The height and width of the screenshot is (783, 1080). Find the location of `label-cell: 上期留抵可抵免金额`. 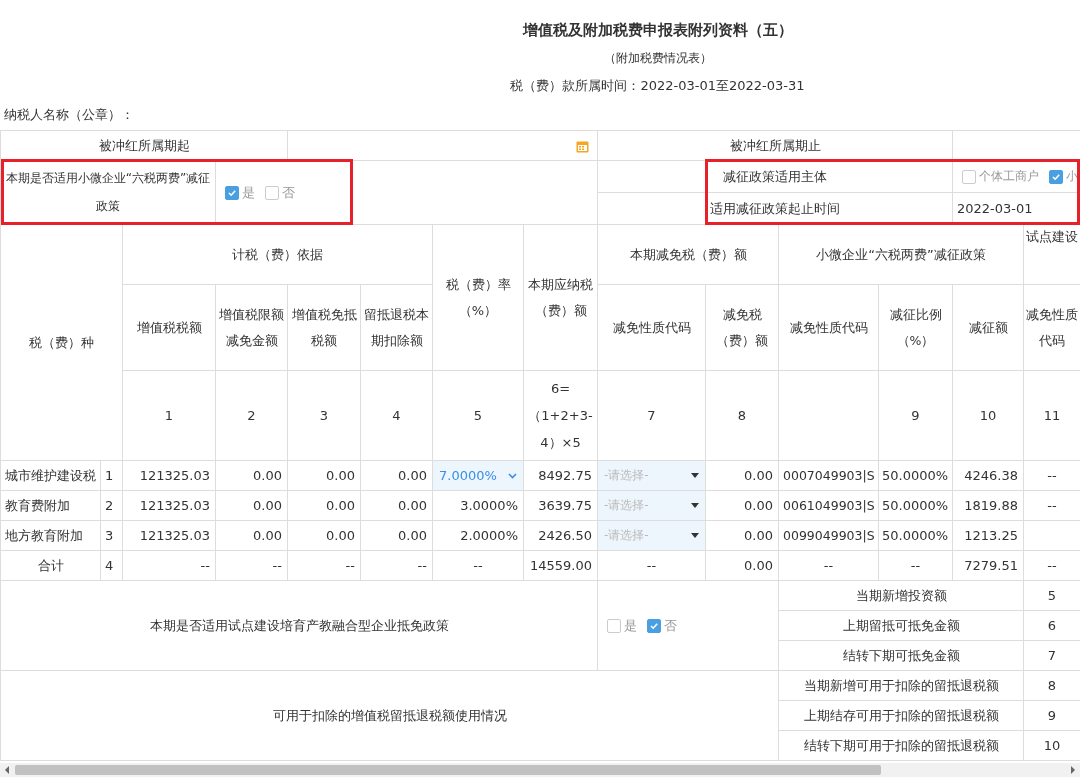

label-cell: 上期留抵可抵免金额 is located at coordinates (901, 625).